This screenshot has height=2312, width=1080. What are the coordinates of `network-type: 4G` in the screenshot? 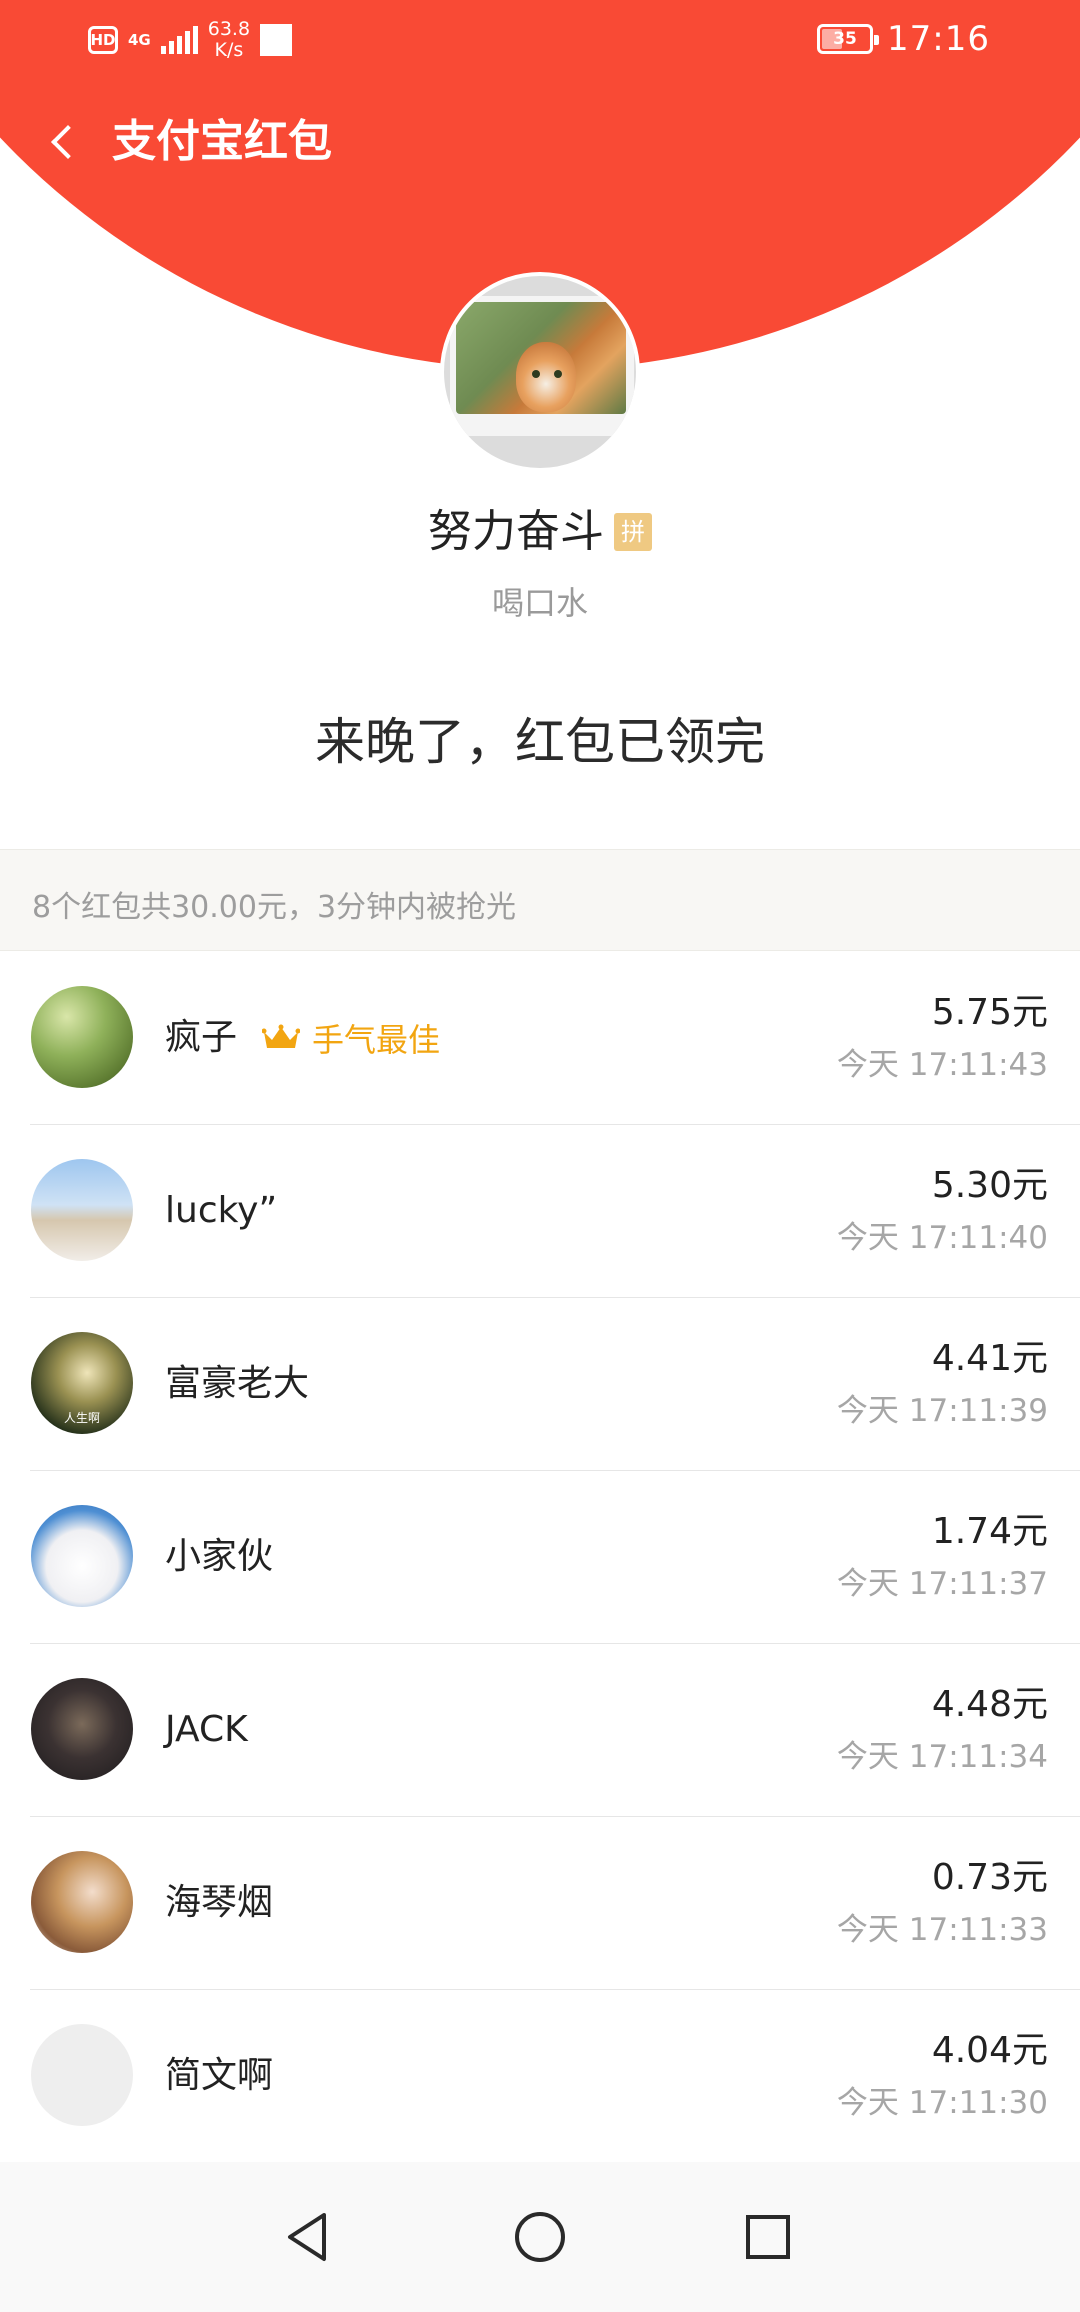 It's located at (139, 40).